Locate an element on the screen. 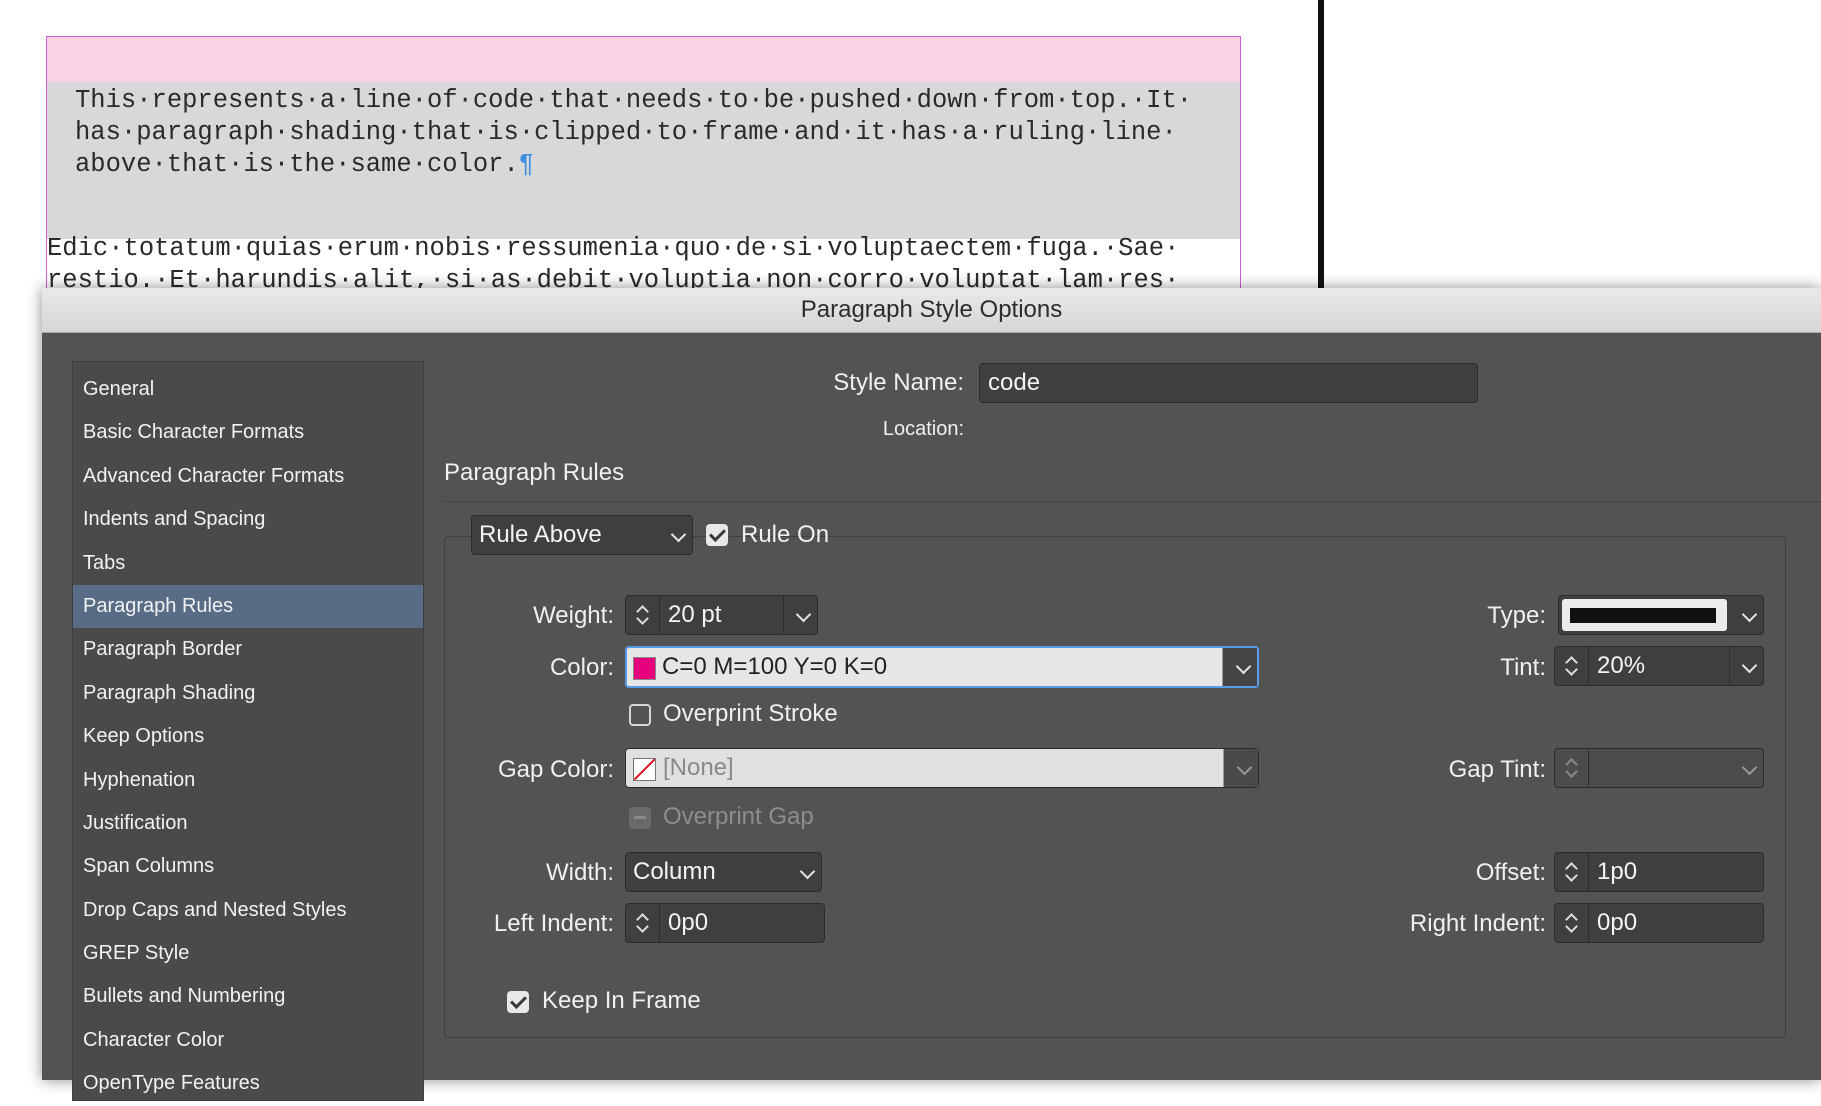 The height and width of the screenshot is (1106, 1821). gap-color-dropdown-button is located at coordinates (1240, 768).